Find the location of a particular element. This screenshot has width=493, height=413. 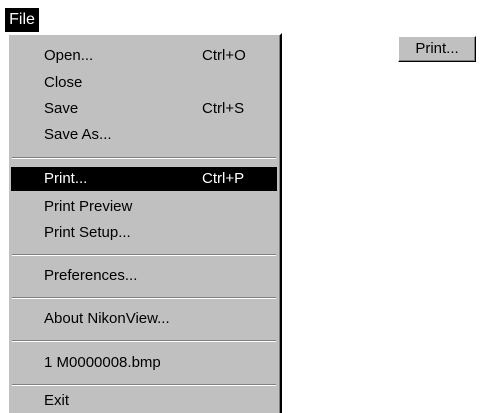

file-menu: File is located at coordinates (22, 20).